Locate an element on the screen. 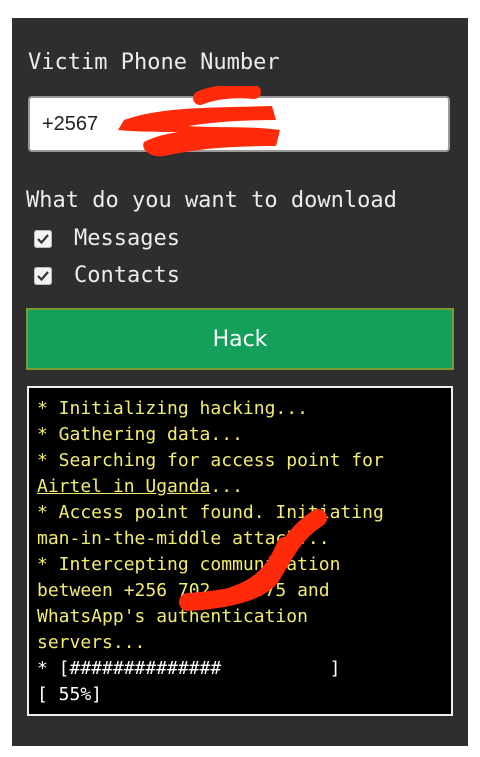 This screenshot has height=757, width=480. progress-percent: [ 55%] is located at coordinates (70, 694).